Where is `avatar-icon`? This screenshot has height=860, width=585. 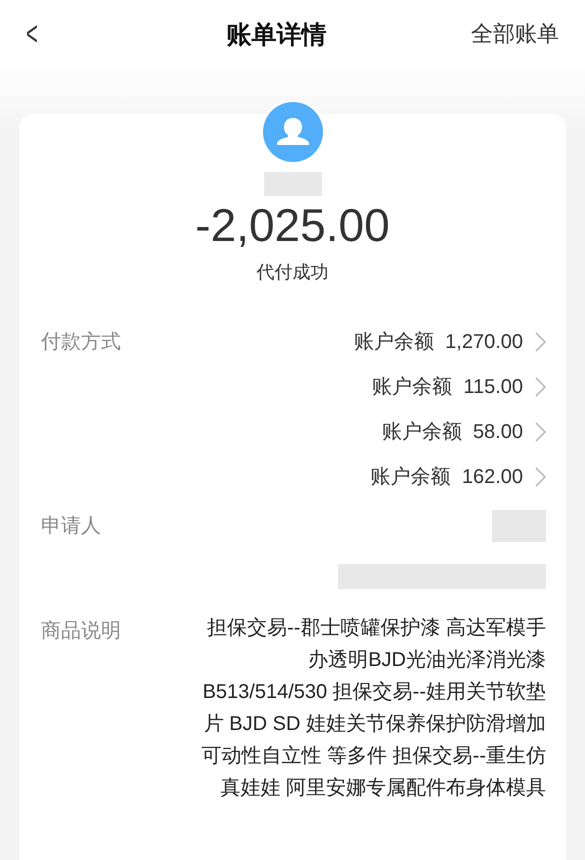 avatar-icon is located at coordinates (292, 132).